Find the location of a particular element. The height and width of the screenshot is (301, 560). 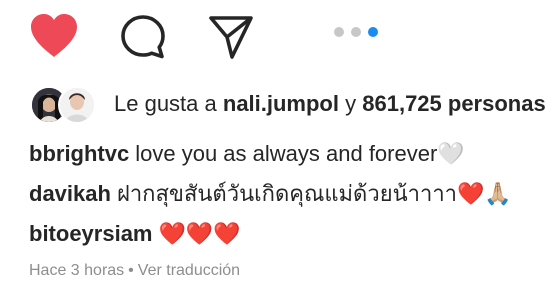

user-photo-icon is located at coordinates (77, 105).